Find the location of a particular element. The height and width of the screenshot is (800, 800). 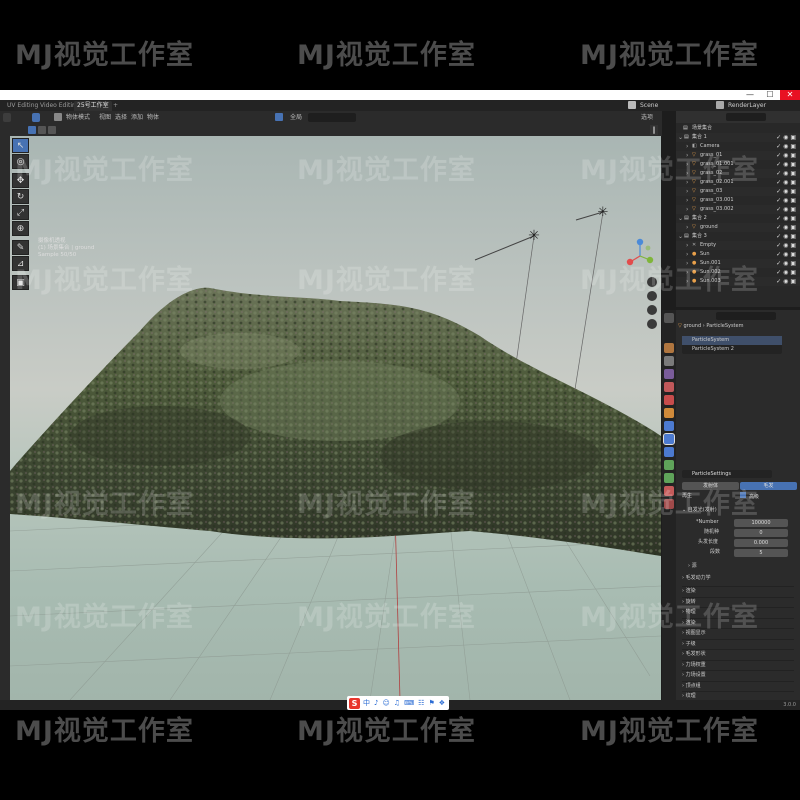

emission-panel-header: ⌄ 自发光(发射) is located at coordinates (699, 510).